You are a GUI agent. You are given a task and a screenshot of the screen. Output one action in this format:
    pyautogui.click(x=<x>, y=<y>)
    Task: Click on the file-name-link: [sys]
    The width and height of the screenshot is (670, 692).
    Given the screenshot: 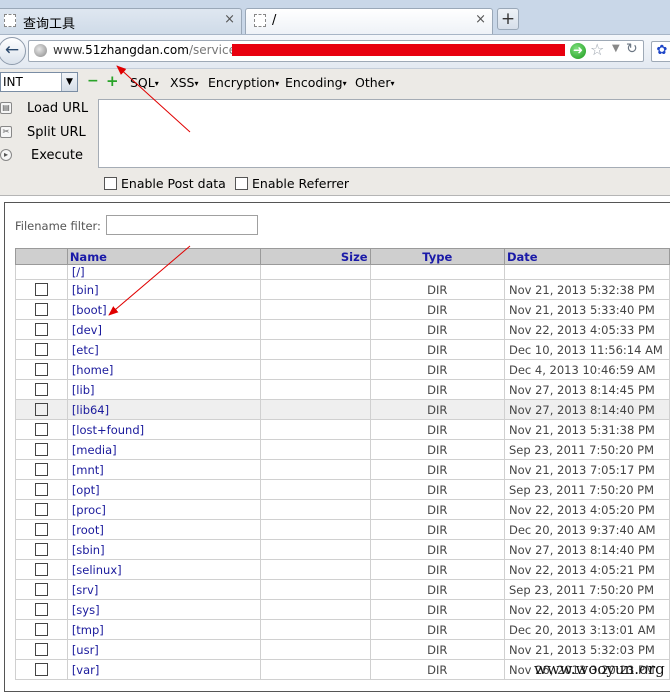 What is the action you would take?
    pyautogui.click(x=164, y=609)
    